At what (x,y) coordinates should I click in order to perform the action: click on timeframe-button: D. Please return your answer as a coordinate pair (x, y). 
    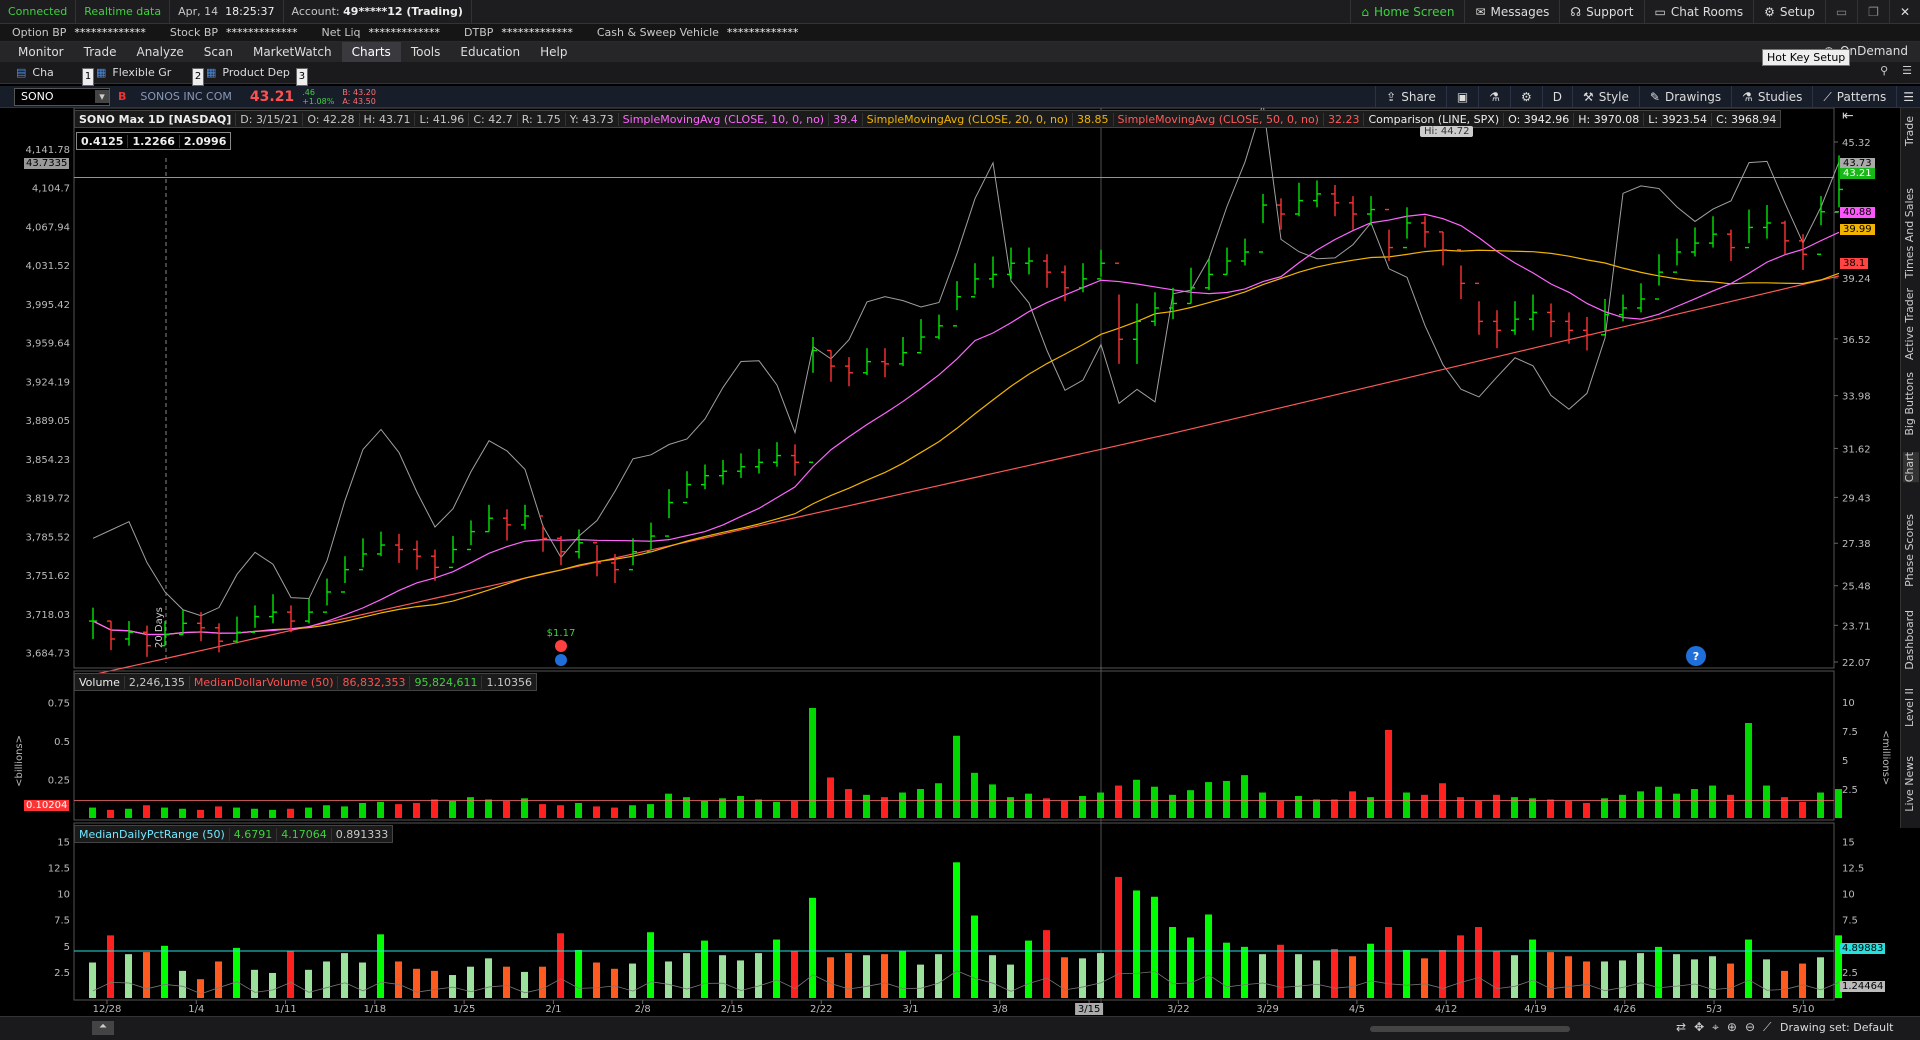
    Looking at the image, I should click on (1556, 97).